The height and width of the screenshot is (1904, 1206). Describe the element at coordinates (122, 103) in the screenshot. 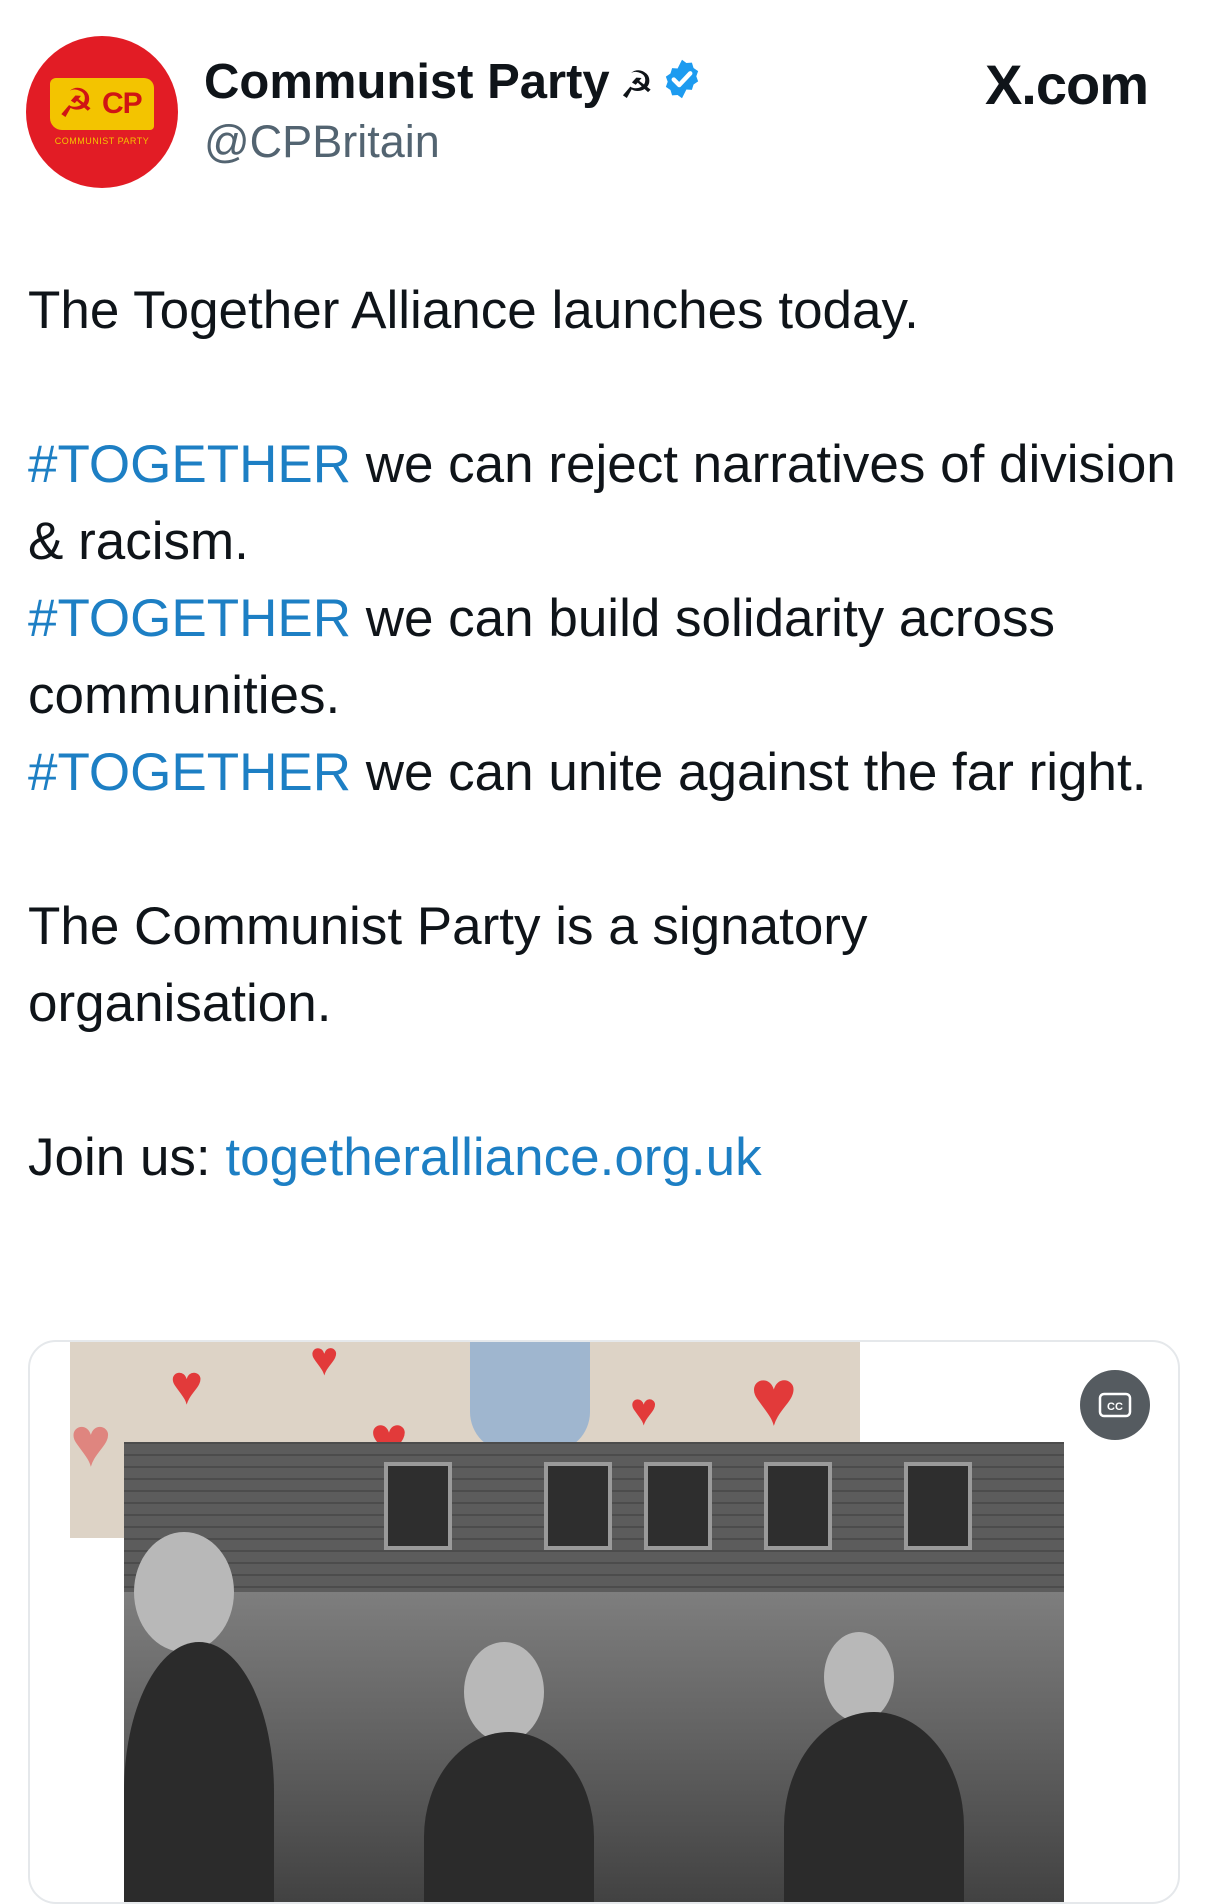

I see `avatar-monogram: CP` at that location.